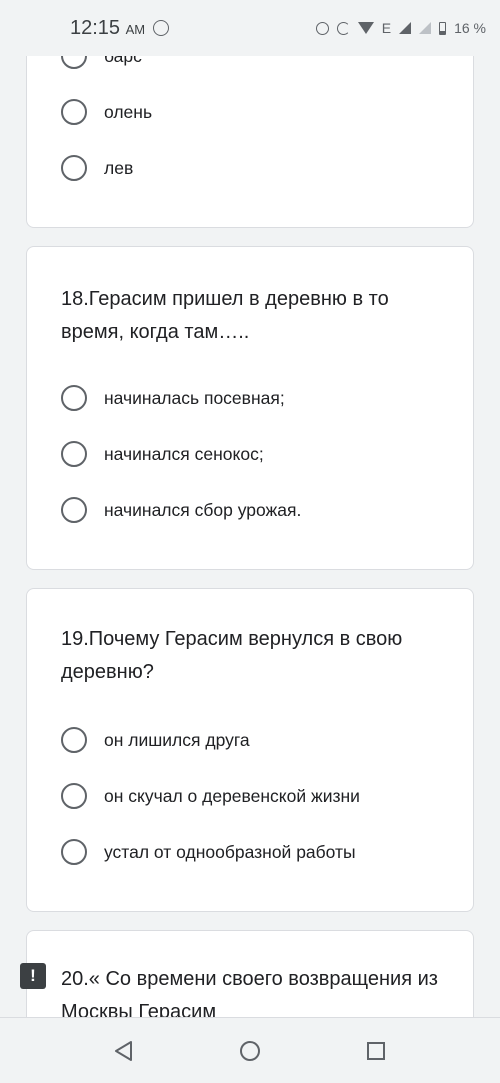  Describe the element at coordinates (386, 28) in the screenshot. I see `network-type: E` at that location.